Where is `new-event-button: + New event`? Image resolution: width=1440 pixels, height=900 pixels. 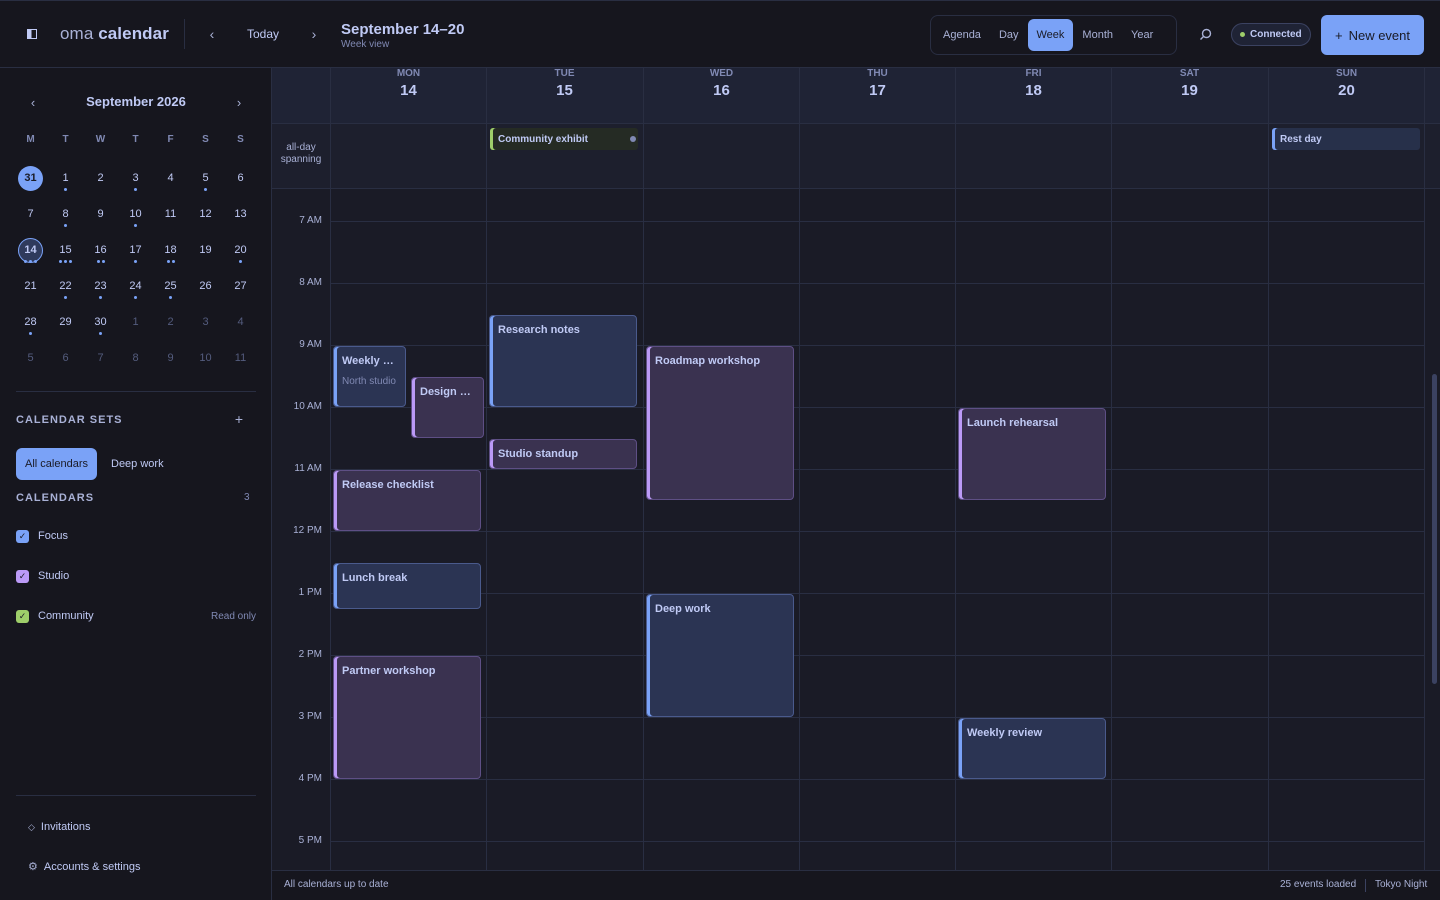
new-event-button: + New event is located at coordinates (1372, 35).